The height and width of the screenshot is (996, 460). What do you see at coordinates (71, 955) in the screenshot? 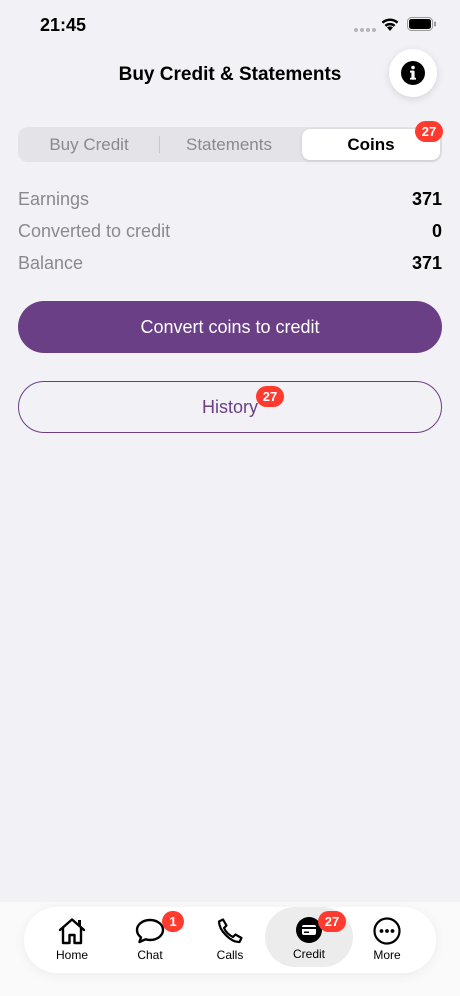
I see `tab-label: Home` at bounding box center [71, 955].